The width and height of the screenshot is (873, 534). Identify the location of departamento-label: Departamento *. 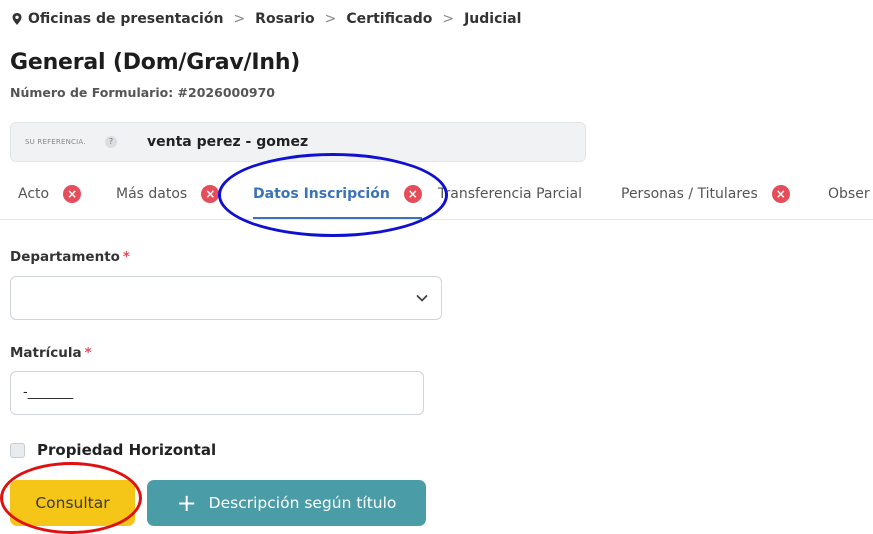
(70, 257).